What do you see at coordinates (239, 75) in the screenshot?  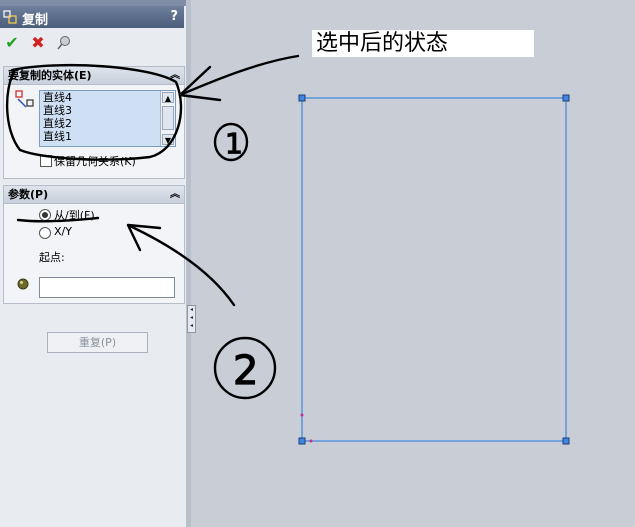 I see `arrow-to-listbox-shaft` at bounding box center [239, 75].